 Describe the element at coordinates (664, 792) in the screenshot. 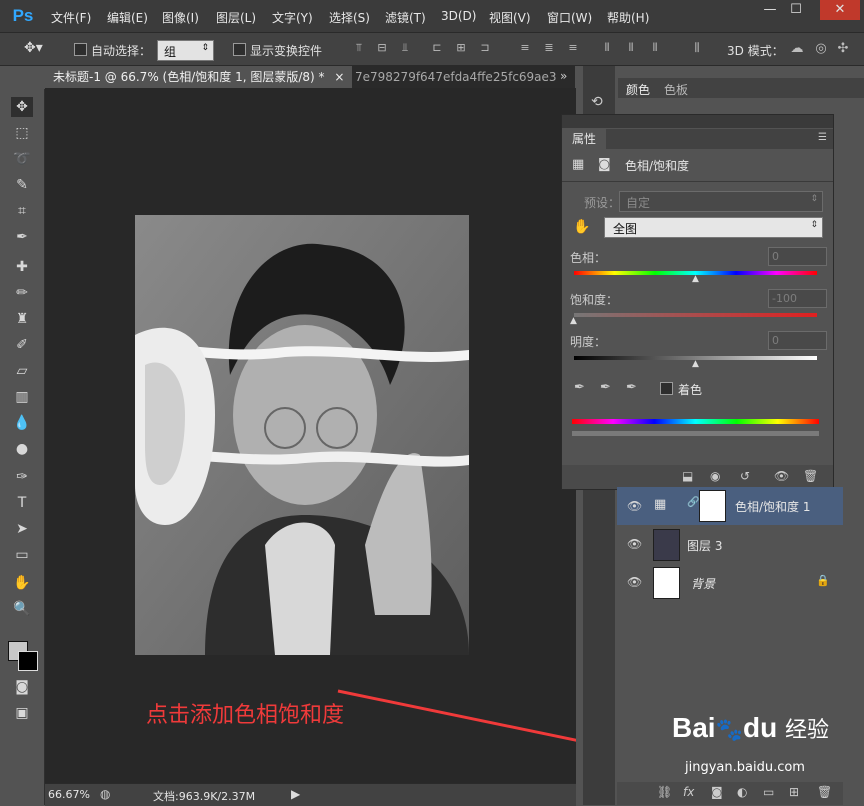

I see `link-layers-icon: ⛓` at that location.